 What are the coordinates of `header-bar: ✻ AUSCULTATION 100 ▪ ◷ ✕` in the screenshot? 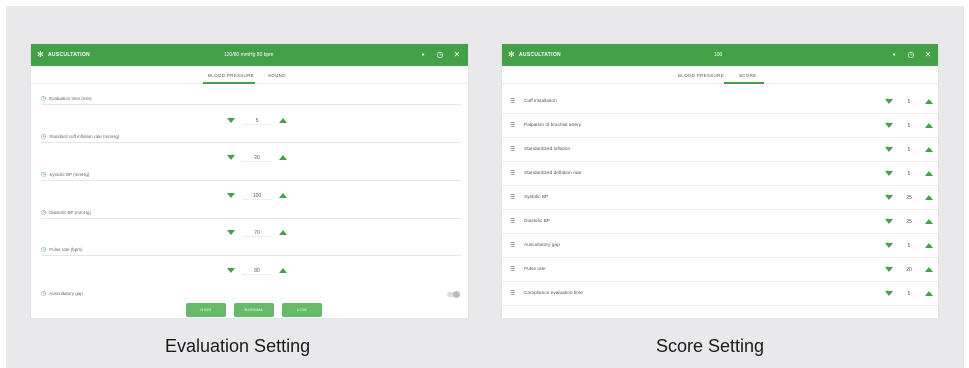 It's located at (720, 55).